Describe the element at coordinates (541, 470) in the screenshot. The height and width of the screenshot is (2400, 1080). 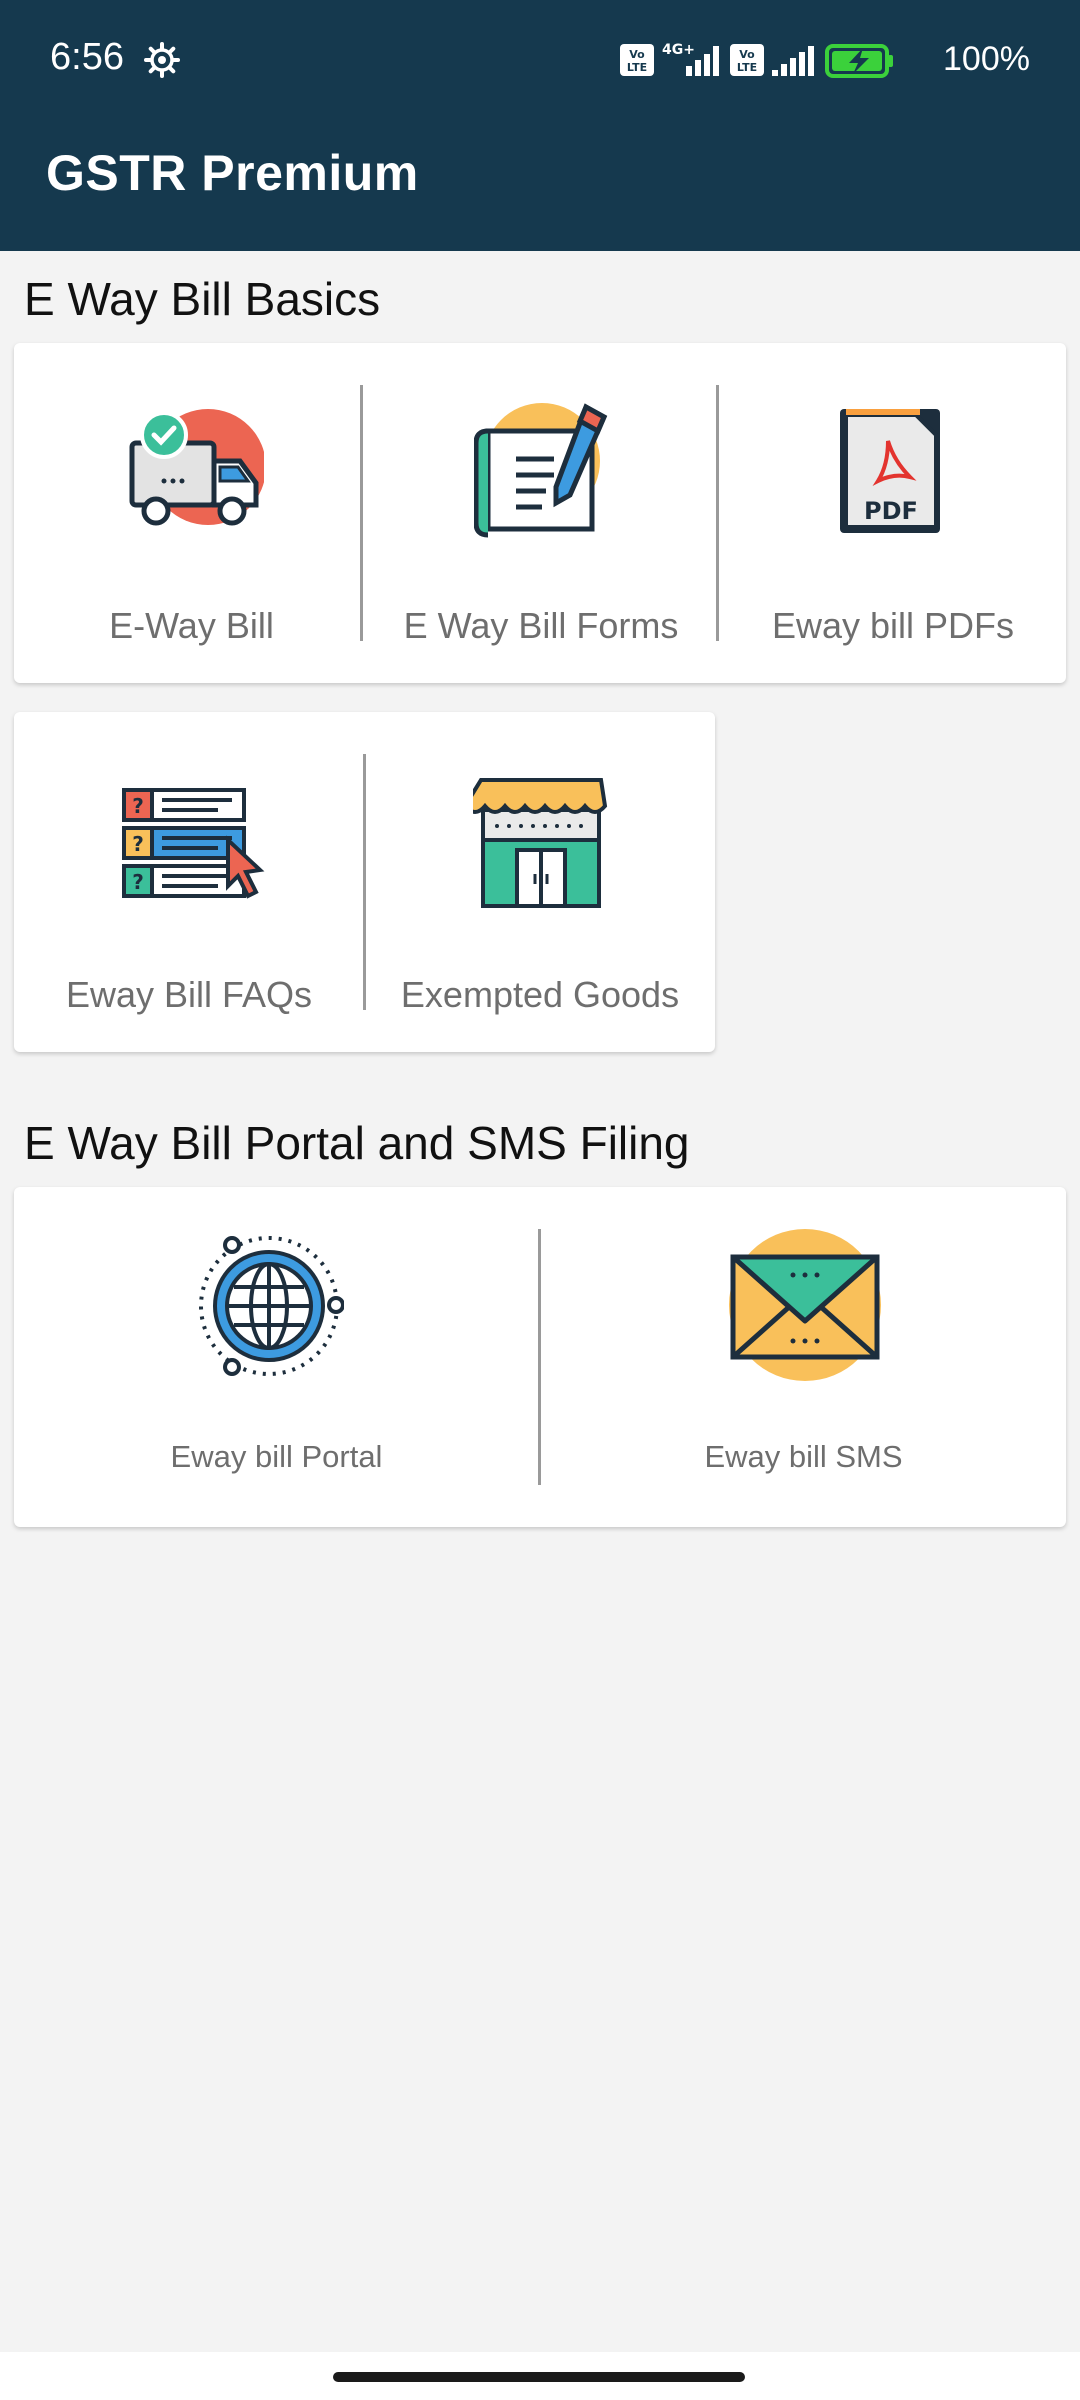
I see `form-document-pen-icon` at that location.